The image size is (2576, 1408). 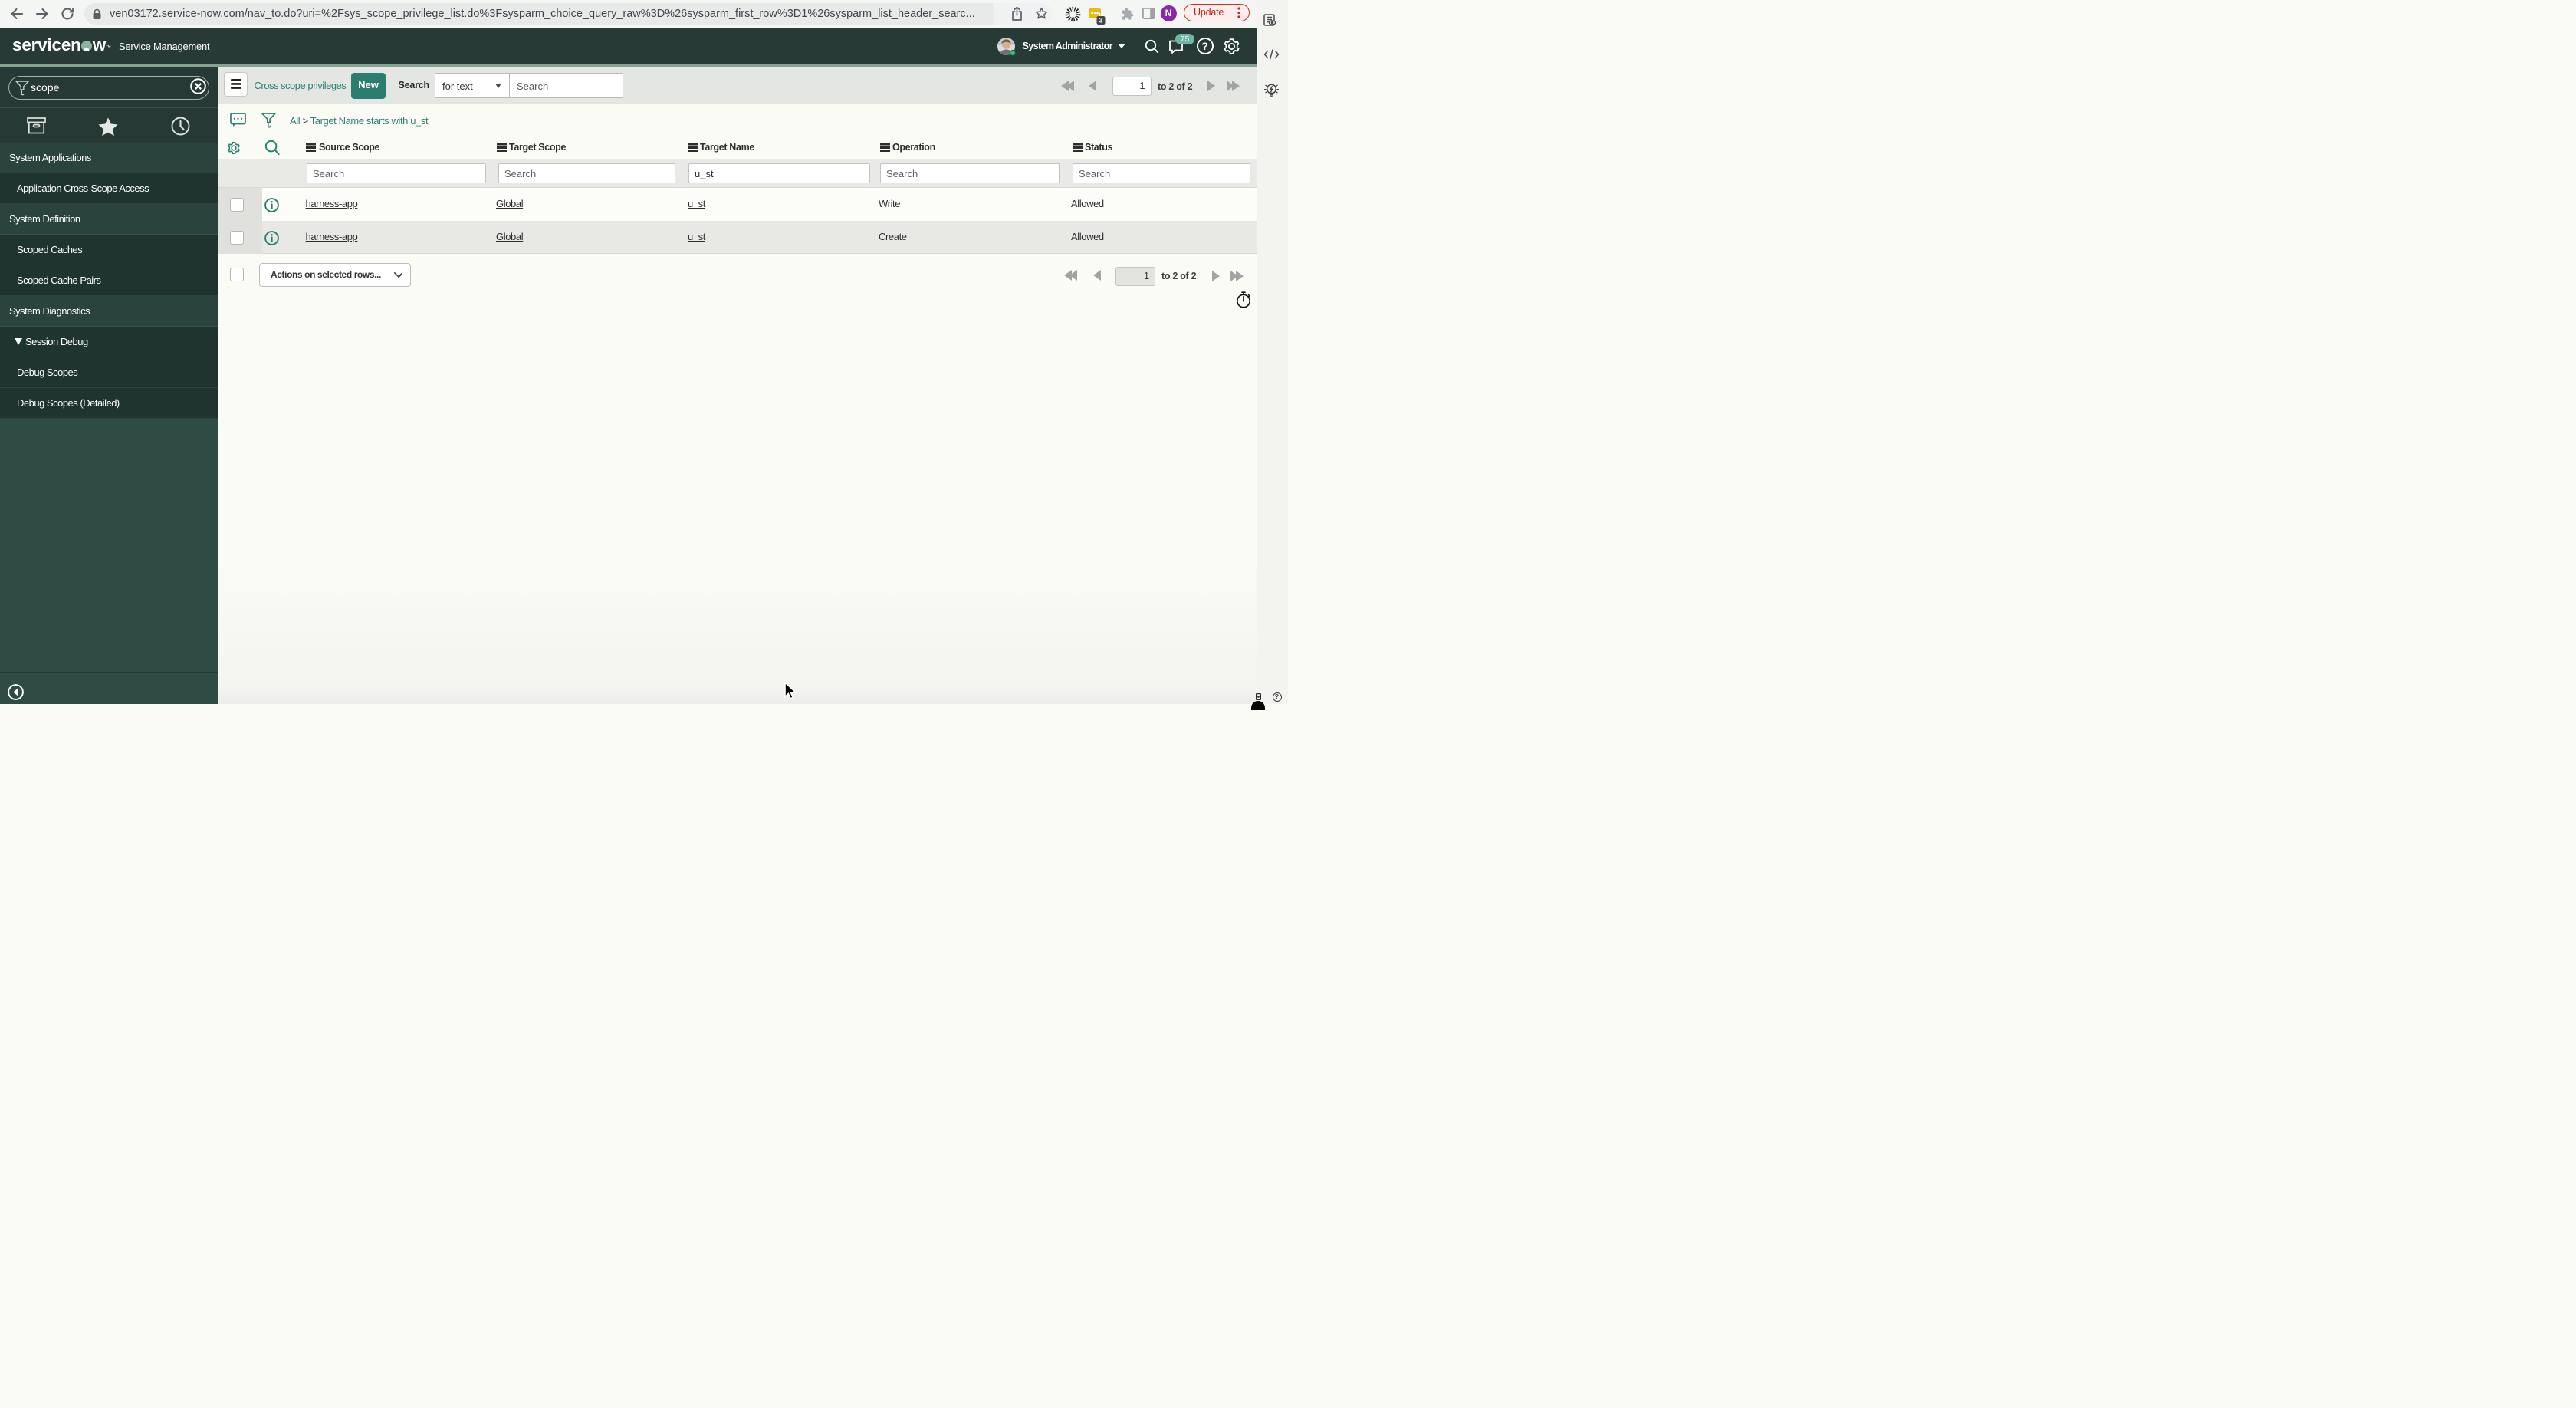 I want to click on svg-text: 3, so click(x=1101, y=20).